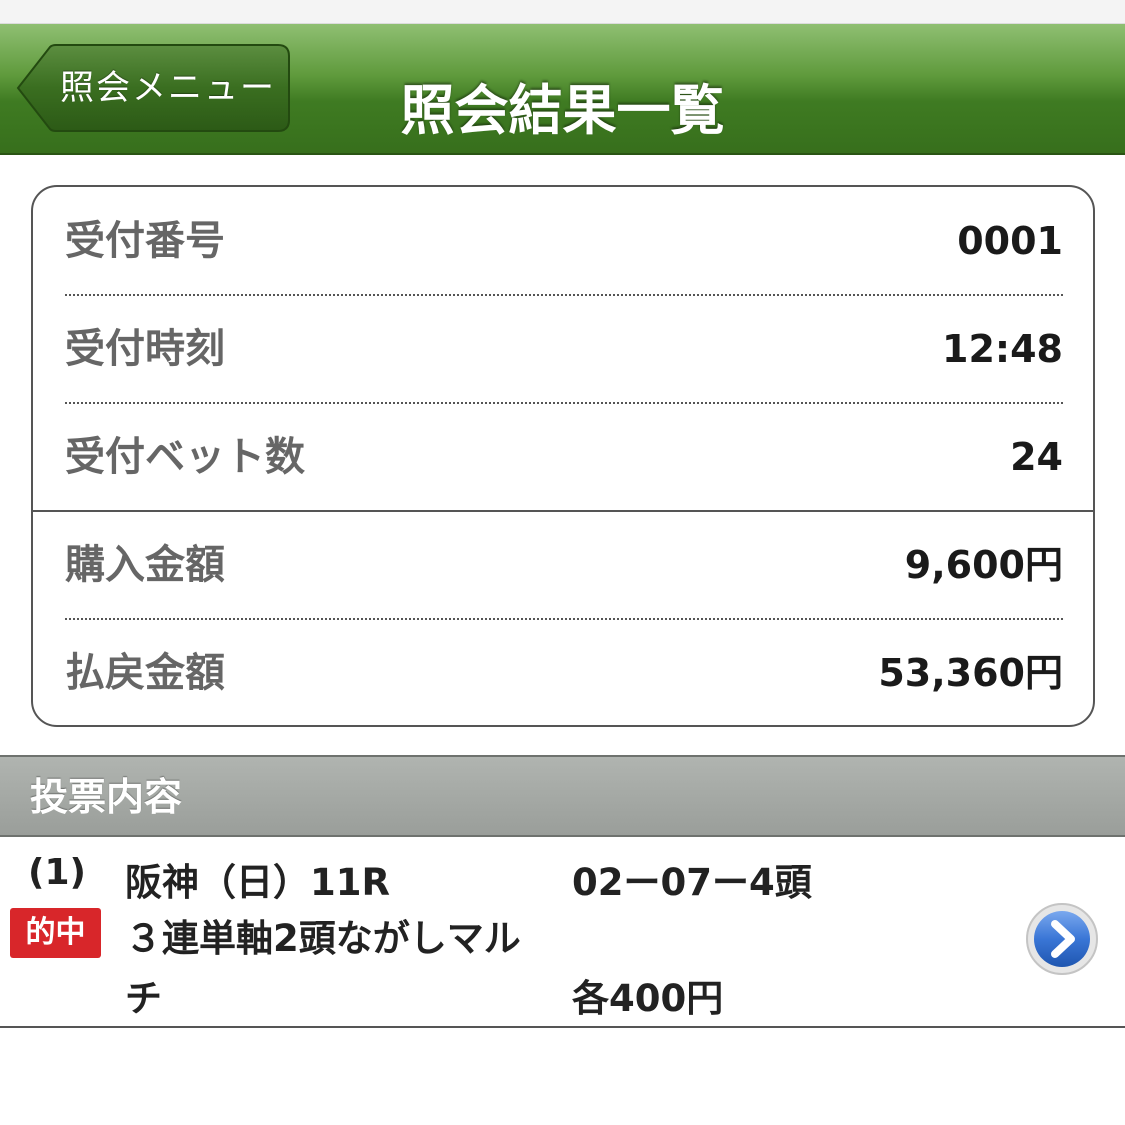  What do you see at coordinates (562, 12) in the screenshot?
I see `status-strip` at bounding box center [562, 12].